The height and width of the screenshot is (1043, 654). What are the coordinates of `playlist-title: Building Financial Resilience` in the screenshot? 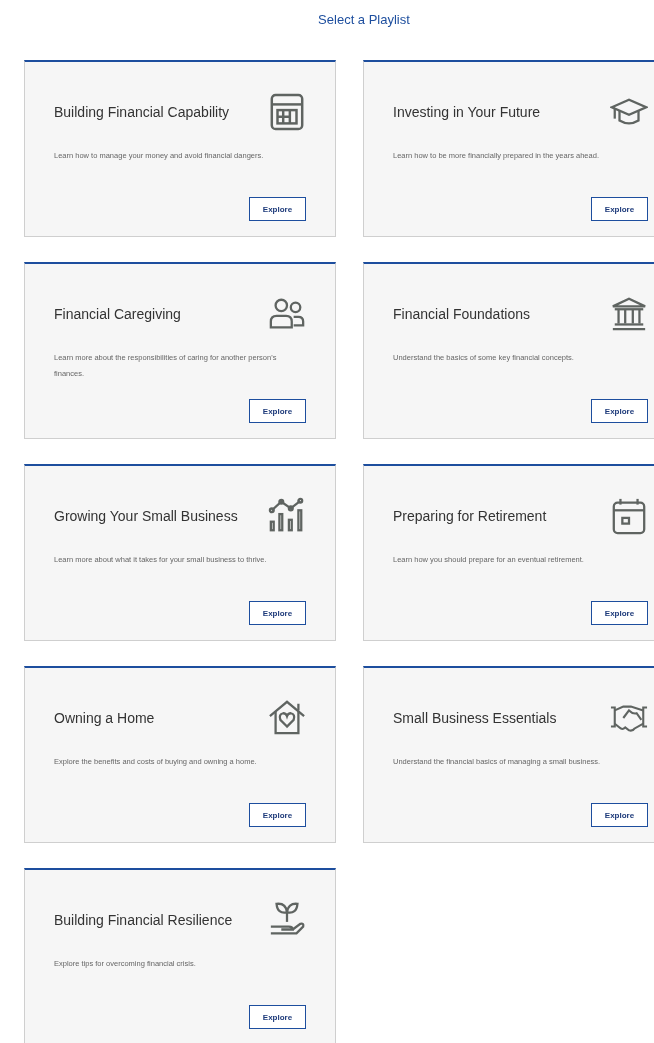 It's located at (143, 920).